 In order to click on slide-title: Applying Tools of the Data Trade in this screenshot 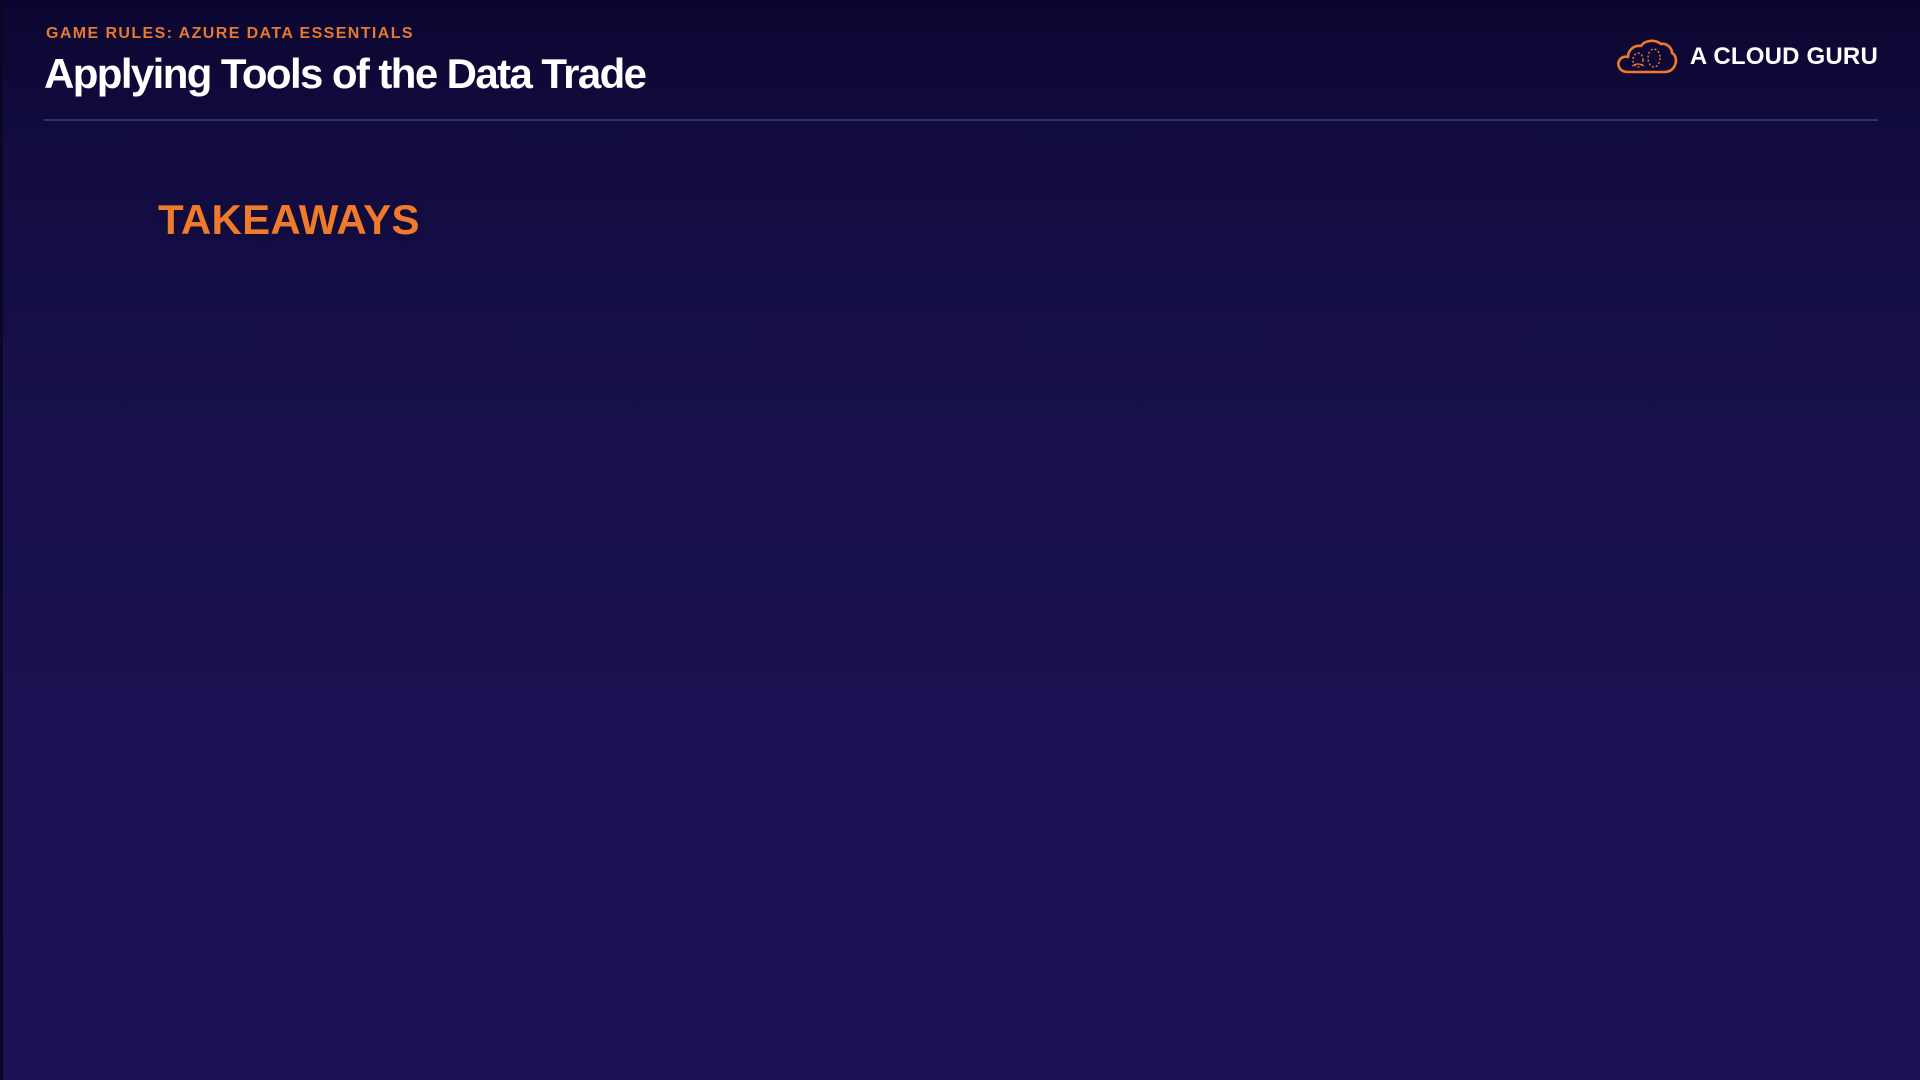, I will do `click(345, 73)`.